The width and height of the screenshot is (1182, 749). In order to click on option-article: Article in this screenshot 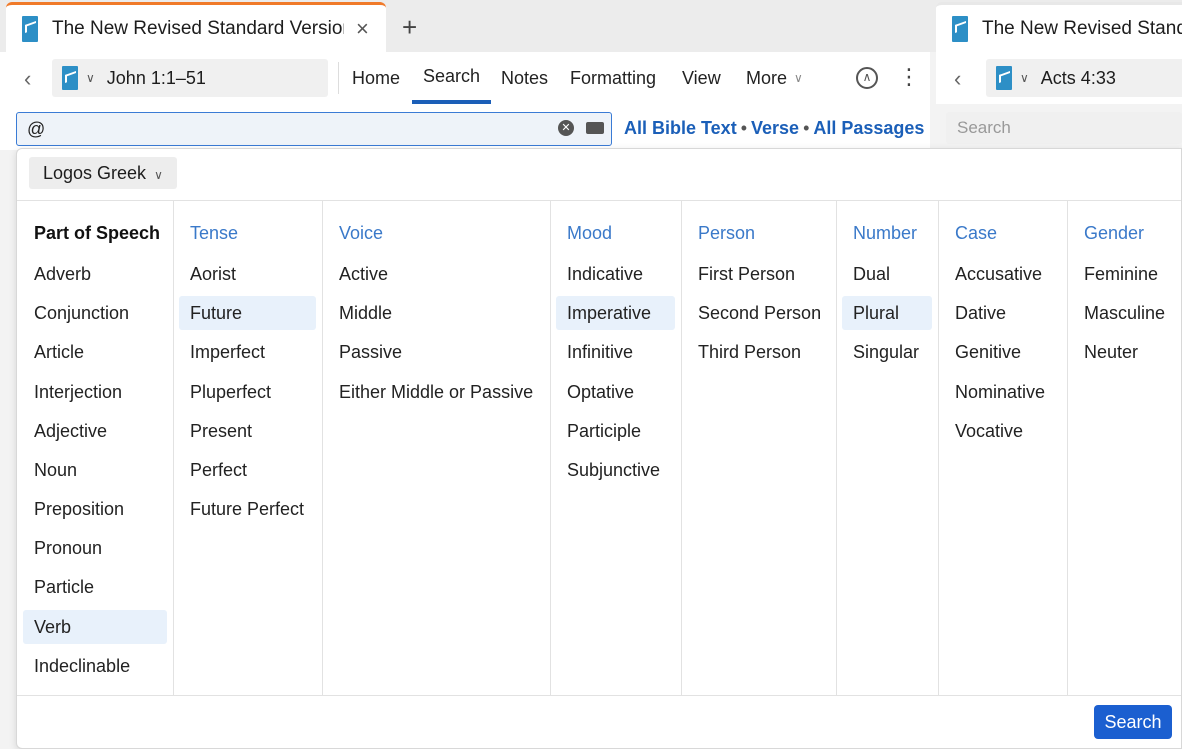, I will do `click(95, 352)`.